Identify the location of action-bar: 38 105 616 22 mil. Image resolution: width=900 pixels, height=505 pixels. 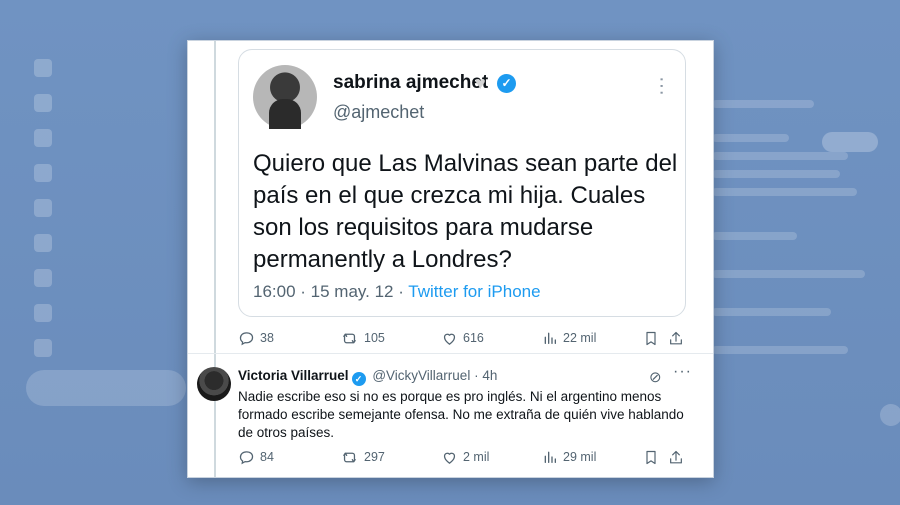
(462, 338).